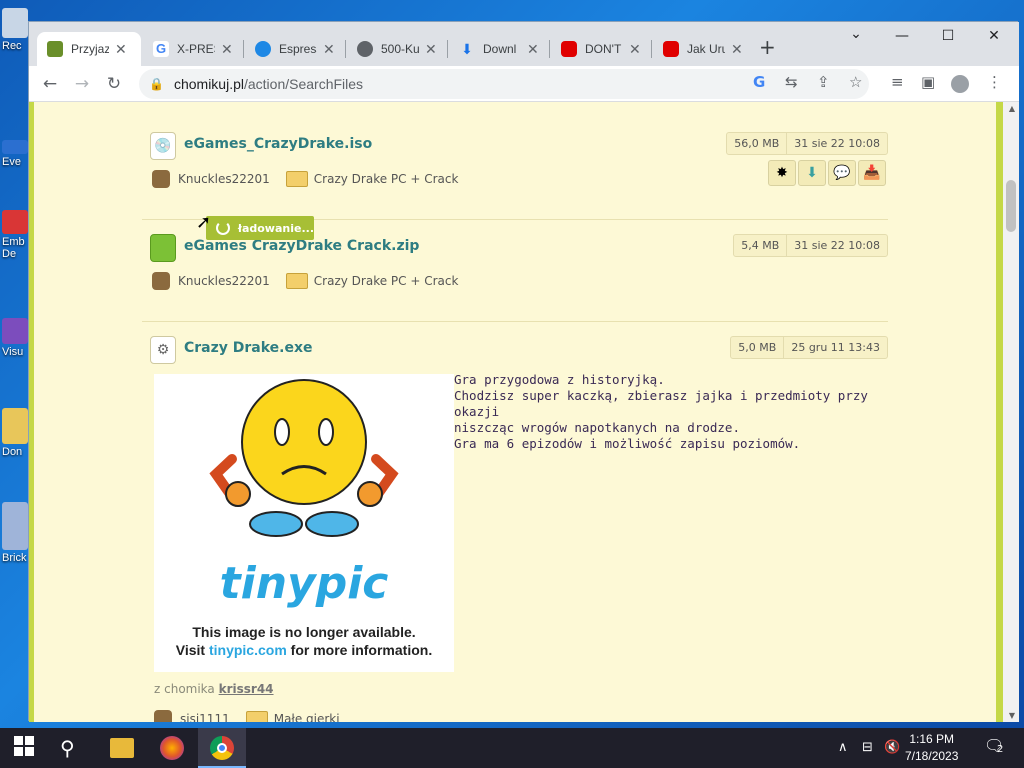 The height and width of the screenshot is (768, 1024). I want to click on desktop-icon-label: Visu, so click(13, 352).